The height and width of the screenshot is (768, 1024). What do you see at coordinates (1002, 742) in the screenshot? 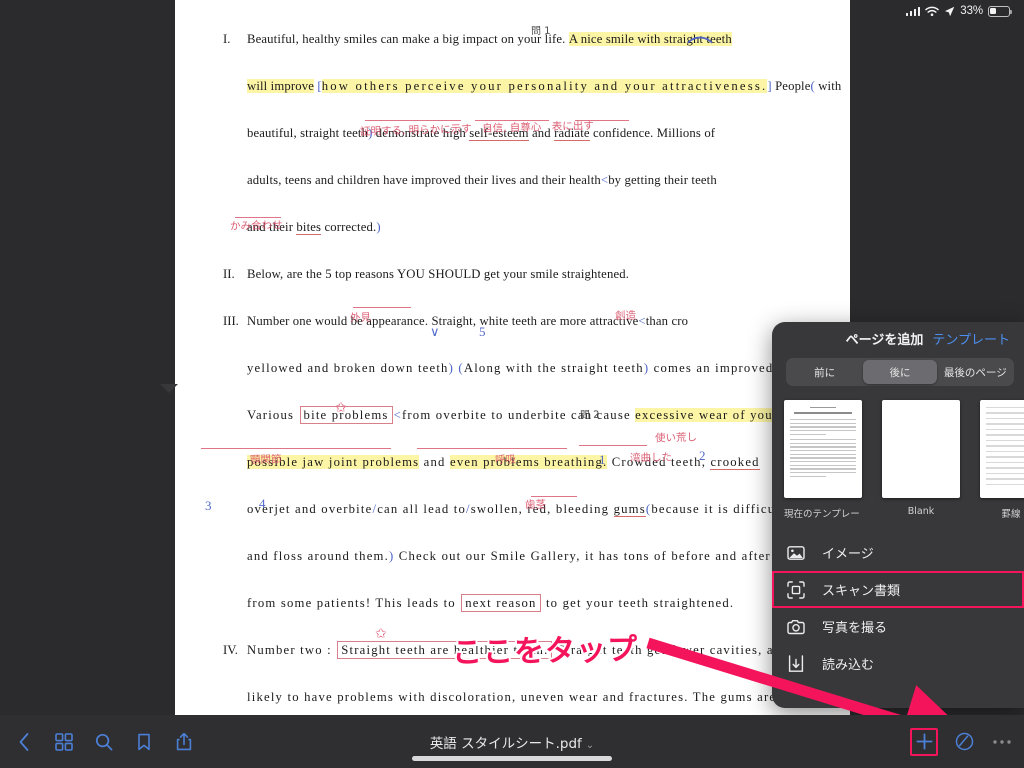
I see `more-options-icon` at bounding box center [1002, 742].